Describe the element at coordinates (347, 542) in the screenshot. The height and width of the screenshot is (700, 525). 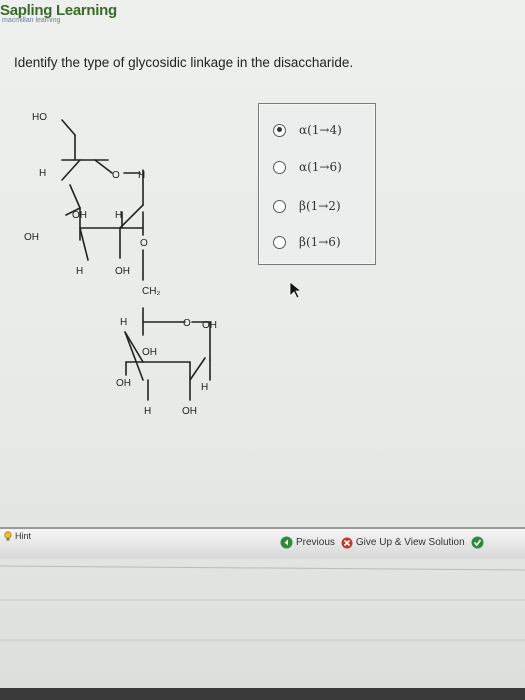
I see `give-up-x-icon` at that location.